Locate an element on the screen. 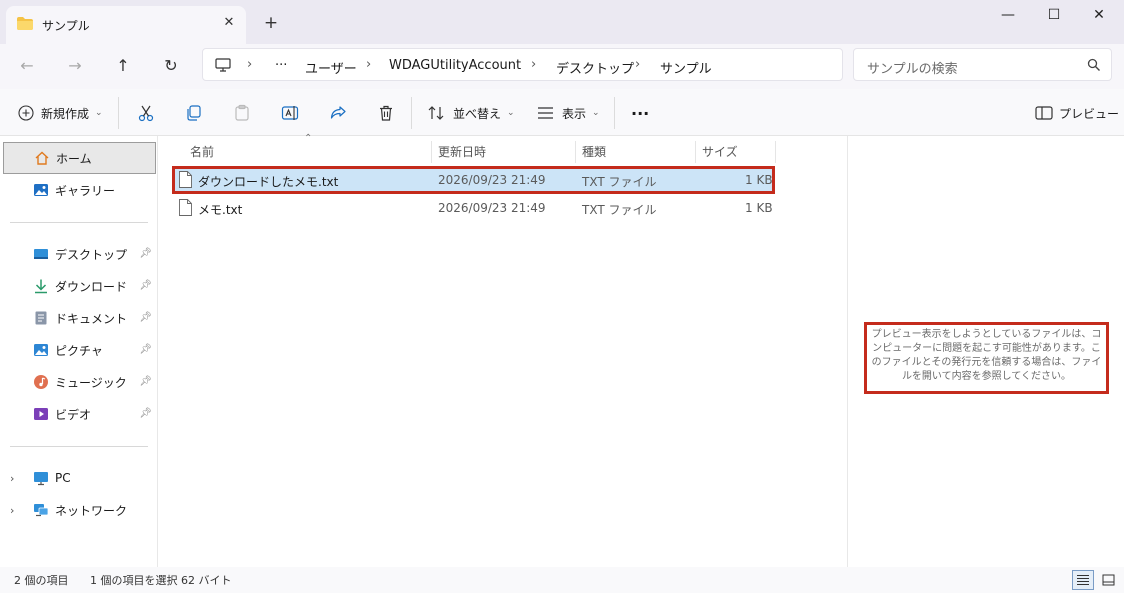  computer-icon is located at coordinates (223, 65).